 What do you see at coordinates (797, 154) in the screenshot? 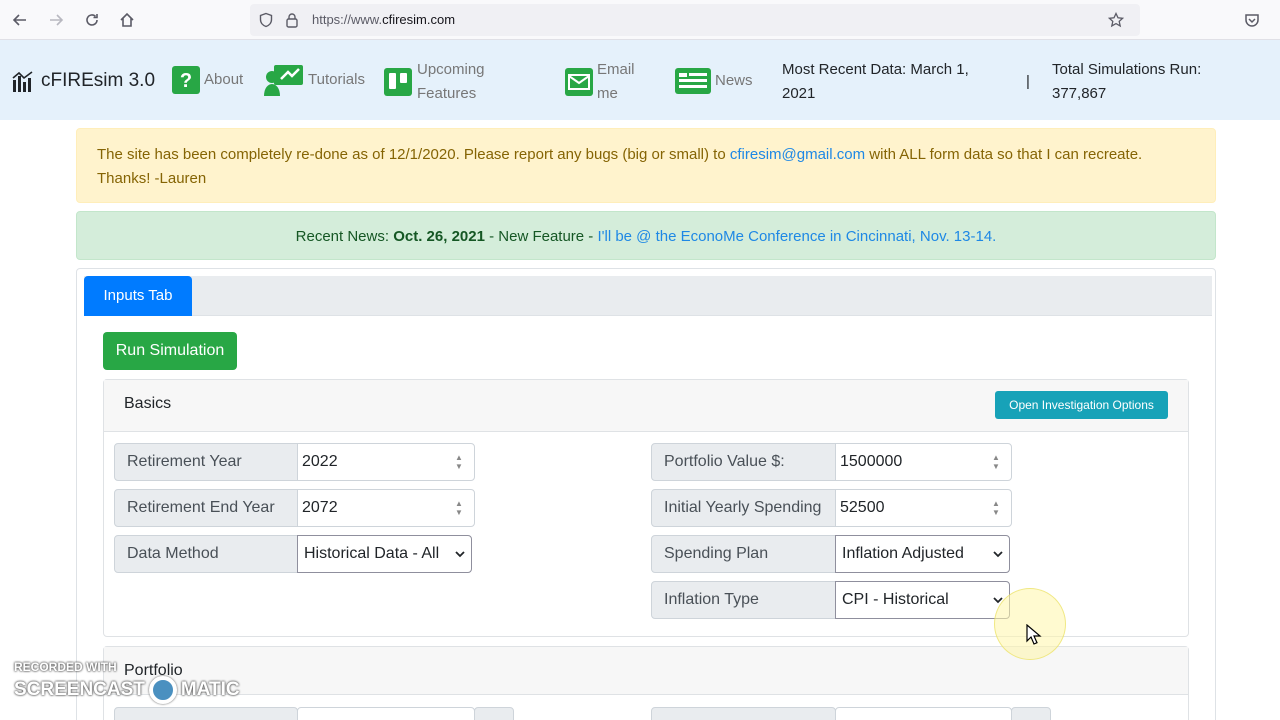
I see `contact-email-link: cfiresim@gmail.com` at bounding box center [797, 154].